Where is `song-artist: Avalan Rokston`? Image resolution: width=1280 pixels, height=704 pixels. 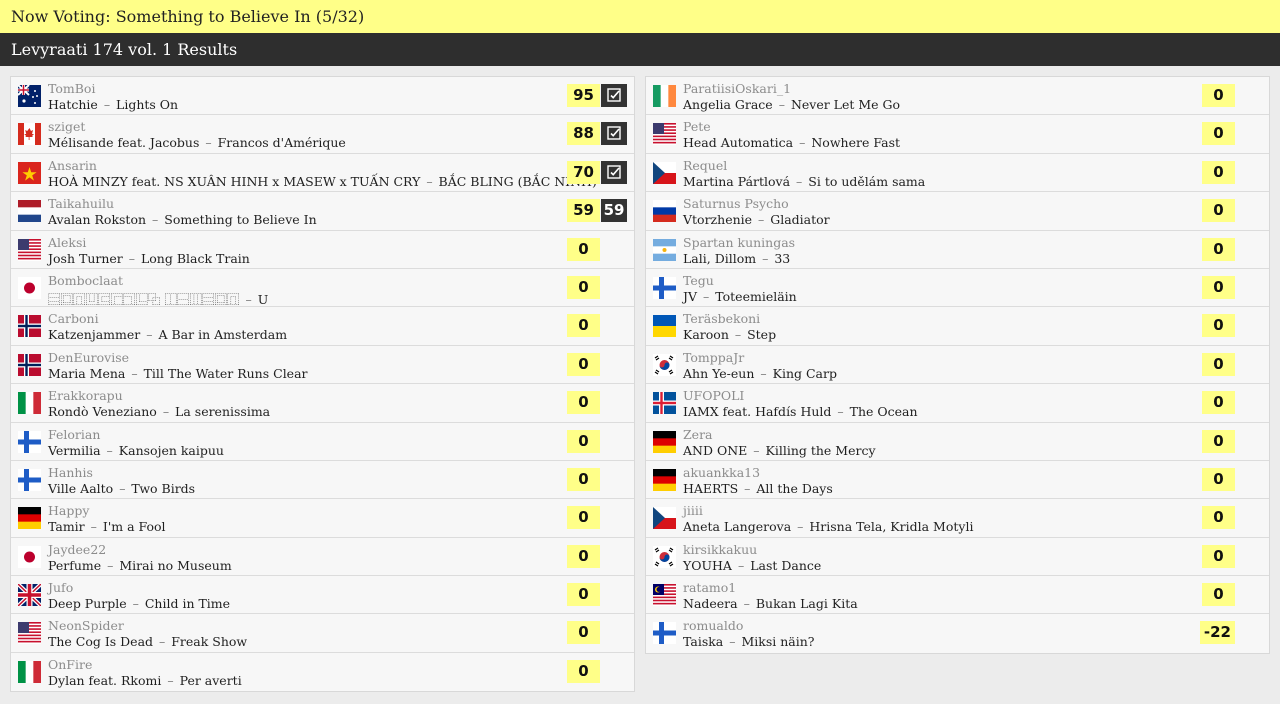 song-artist: Avalan Rokston is located at coordinates (97, 220).